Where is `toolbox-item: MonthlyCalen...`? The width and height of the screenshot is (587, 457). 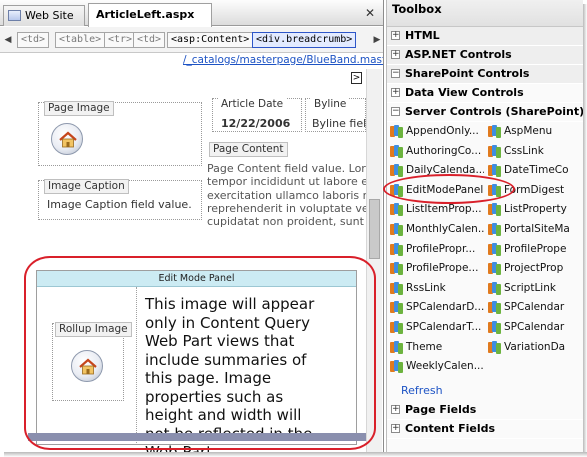
toolbox-item: MonthlyCalen... is located at coordinates (435, 229).